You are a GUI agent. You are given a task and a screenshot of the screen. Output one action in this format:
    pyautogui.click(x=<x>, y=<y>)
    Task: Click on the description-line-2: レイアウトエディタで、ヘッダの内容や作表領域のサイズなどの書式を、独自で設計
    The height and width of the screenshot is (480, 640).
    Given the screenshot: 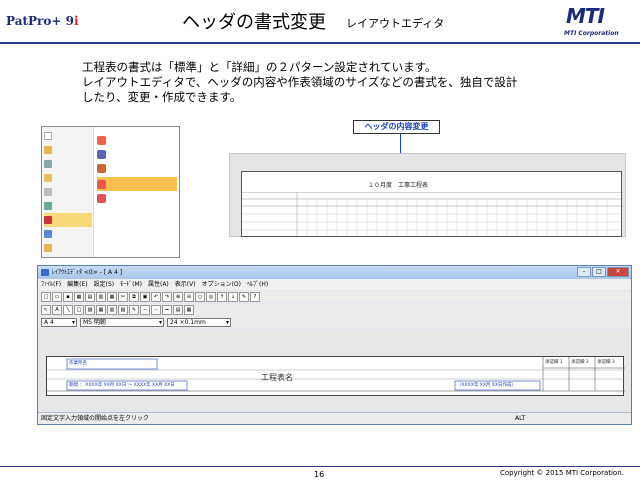 What is the action you would take?
    pyautogui.click(x=300, y=82)
    